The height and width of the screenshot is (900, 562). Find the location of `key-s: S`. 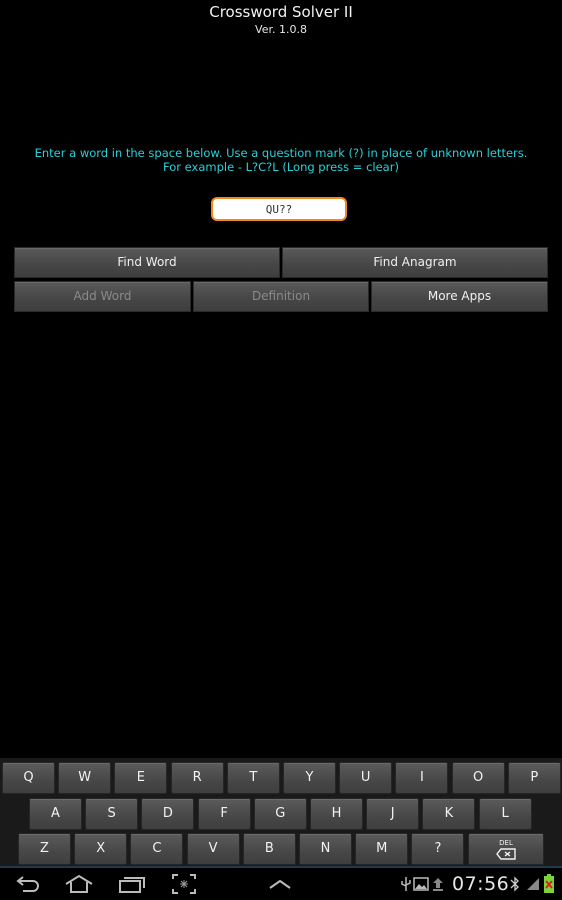

key-s: S is located at coordinates (112, 814).